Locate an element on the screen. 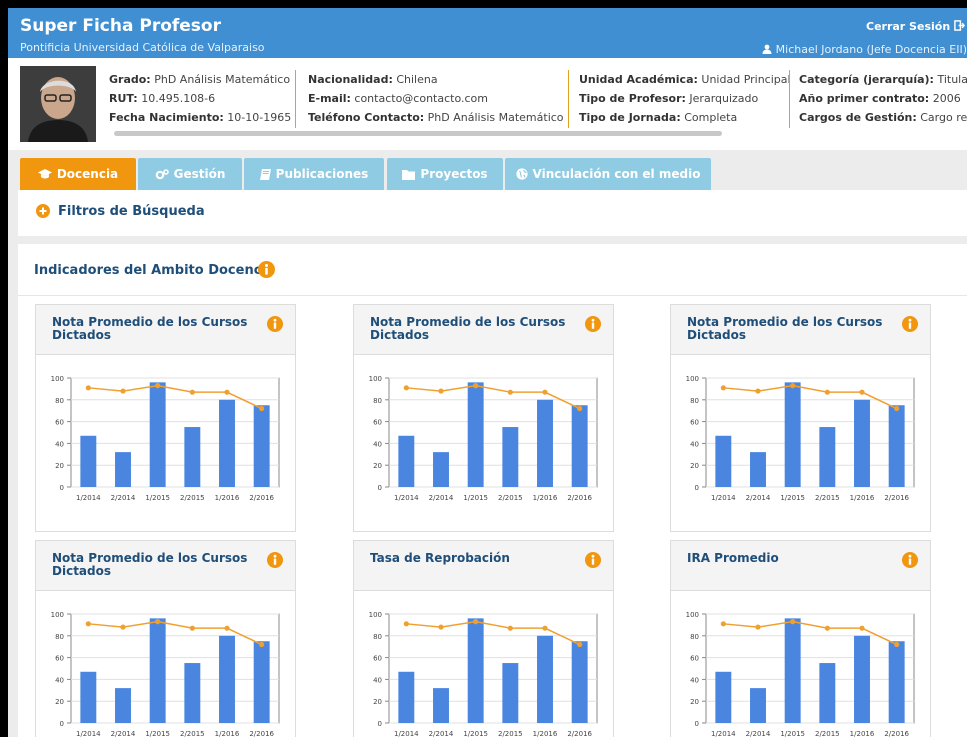 The height and width of the screenshot is (737, 967). tab-label: Gestión is located at coordinates (199, 174).